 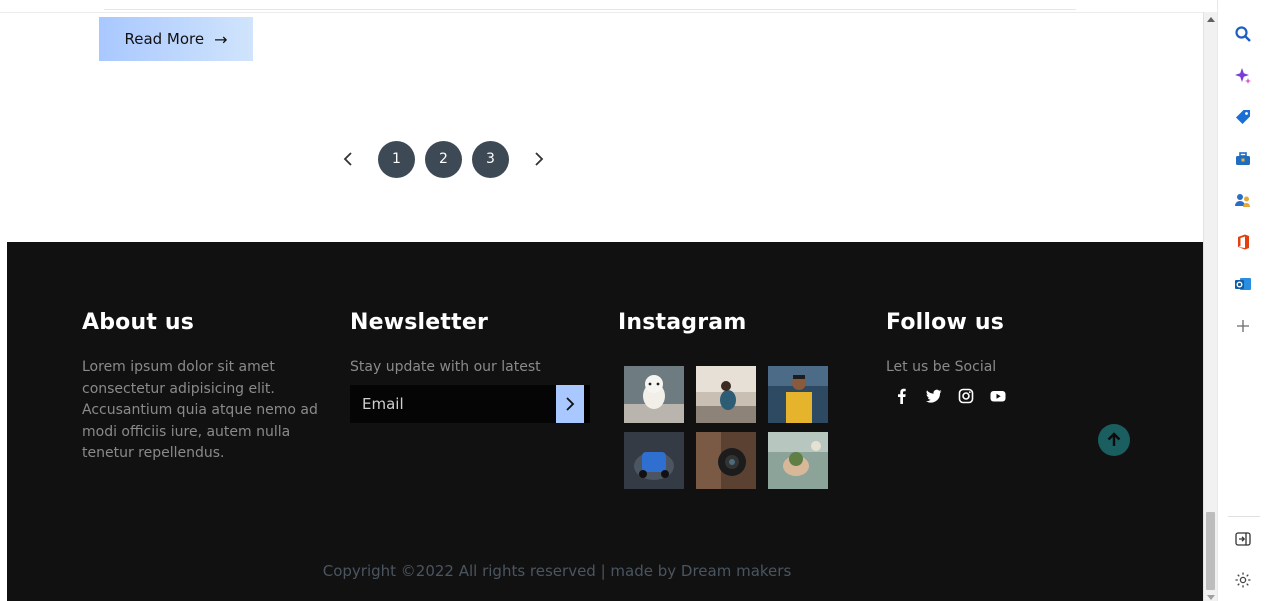 What do you see at coordinates (682, 322) in the screenshot?
I see `instagram-title: Instagram` at bounding box center [682, 322].